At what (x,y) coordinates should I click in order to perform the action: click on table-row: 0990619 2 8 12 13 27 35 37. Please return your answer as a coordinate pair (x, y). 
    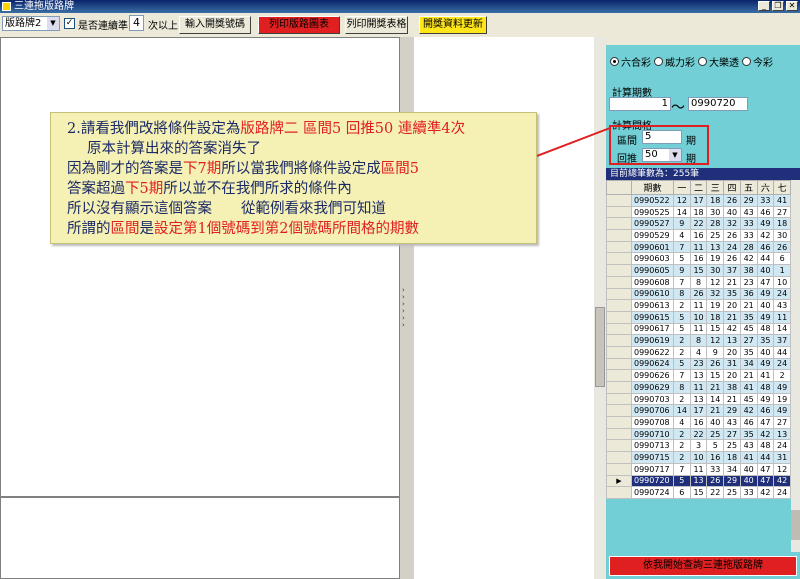
    Looking at the image, I should click on (698, 340).